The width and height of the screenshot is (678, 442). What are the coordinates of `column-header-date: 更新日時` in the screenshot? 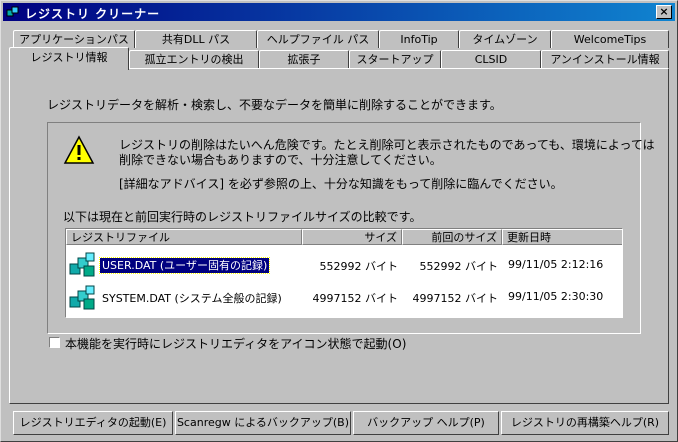 It's located at (562, 237).